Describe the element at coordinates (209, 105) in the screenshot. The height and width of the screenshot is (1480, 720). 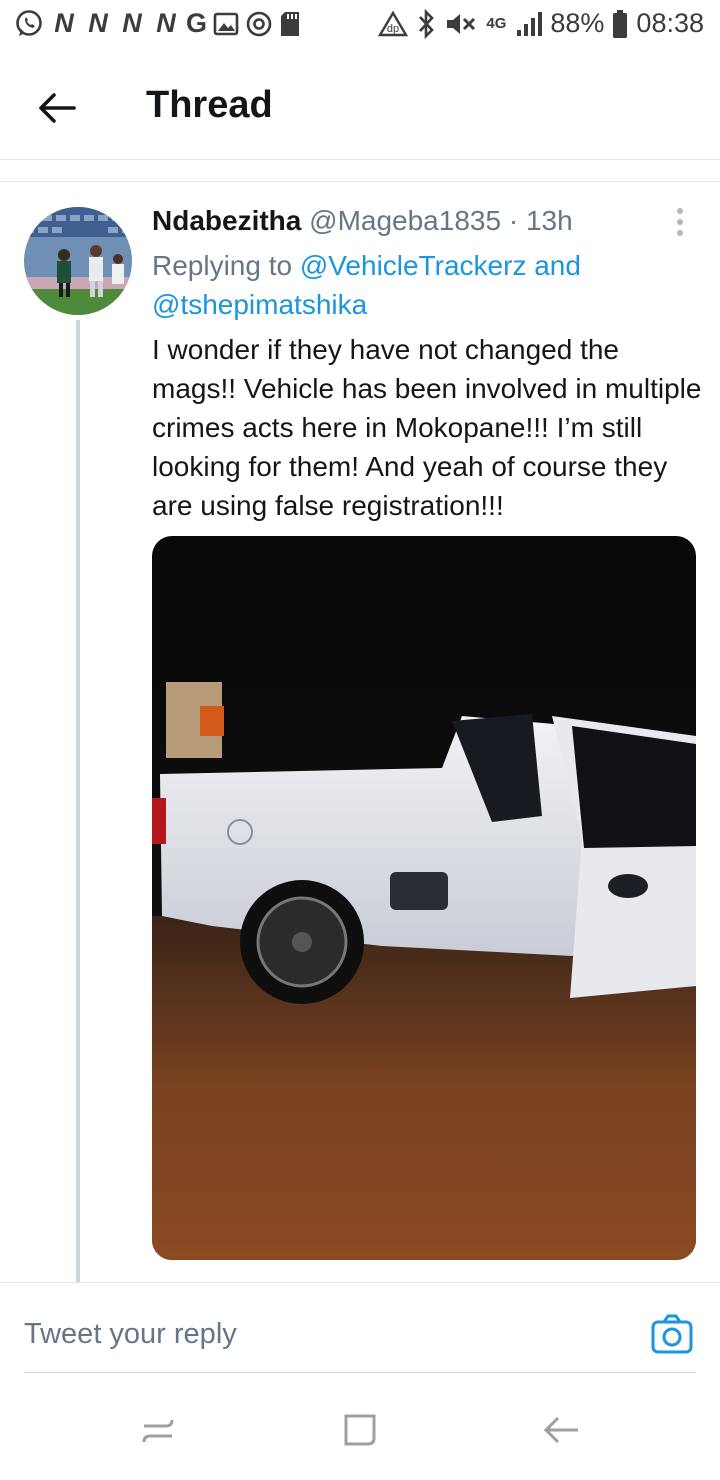
I see `page-title: Thread` at that location.